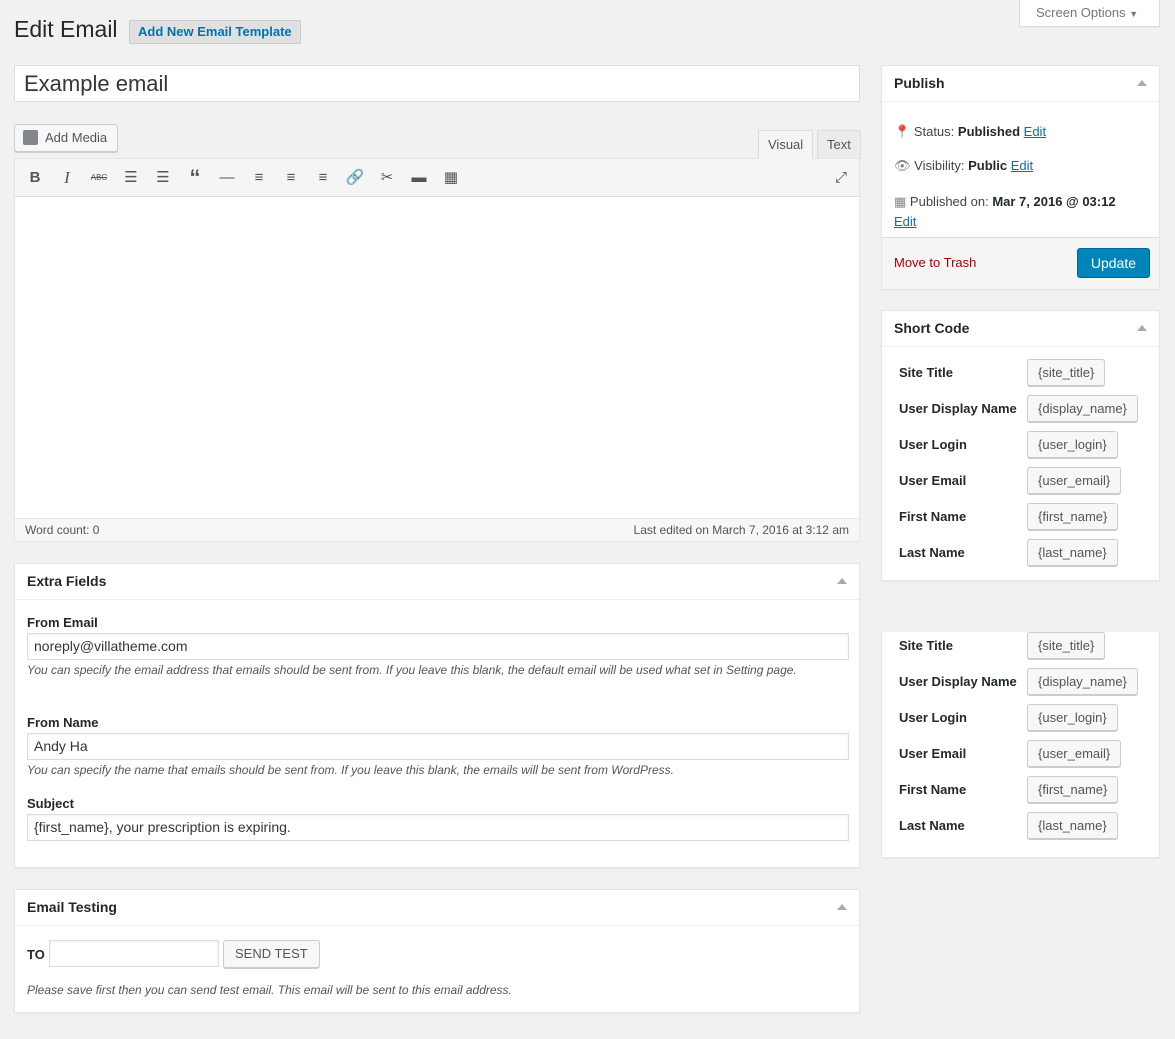 Image resolution: width=1175 pixels, height=1039 pixels. I want to click on screen-options-button: Screen Options ▼, so click(1089, 13).